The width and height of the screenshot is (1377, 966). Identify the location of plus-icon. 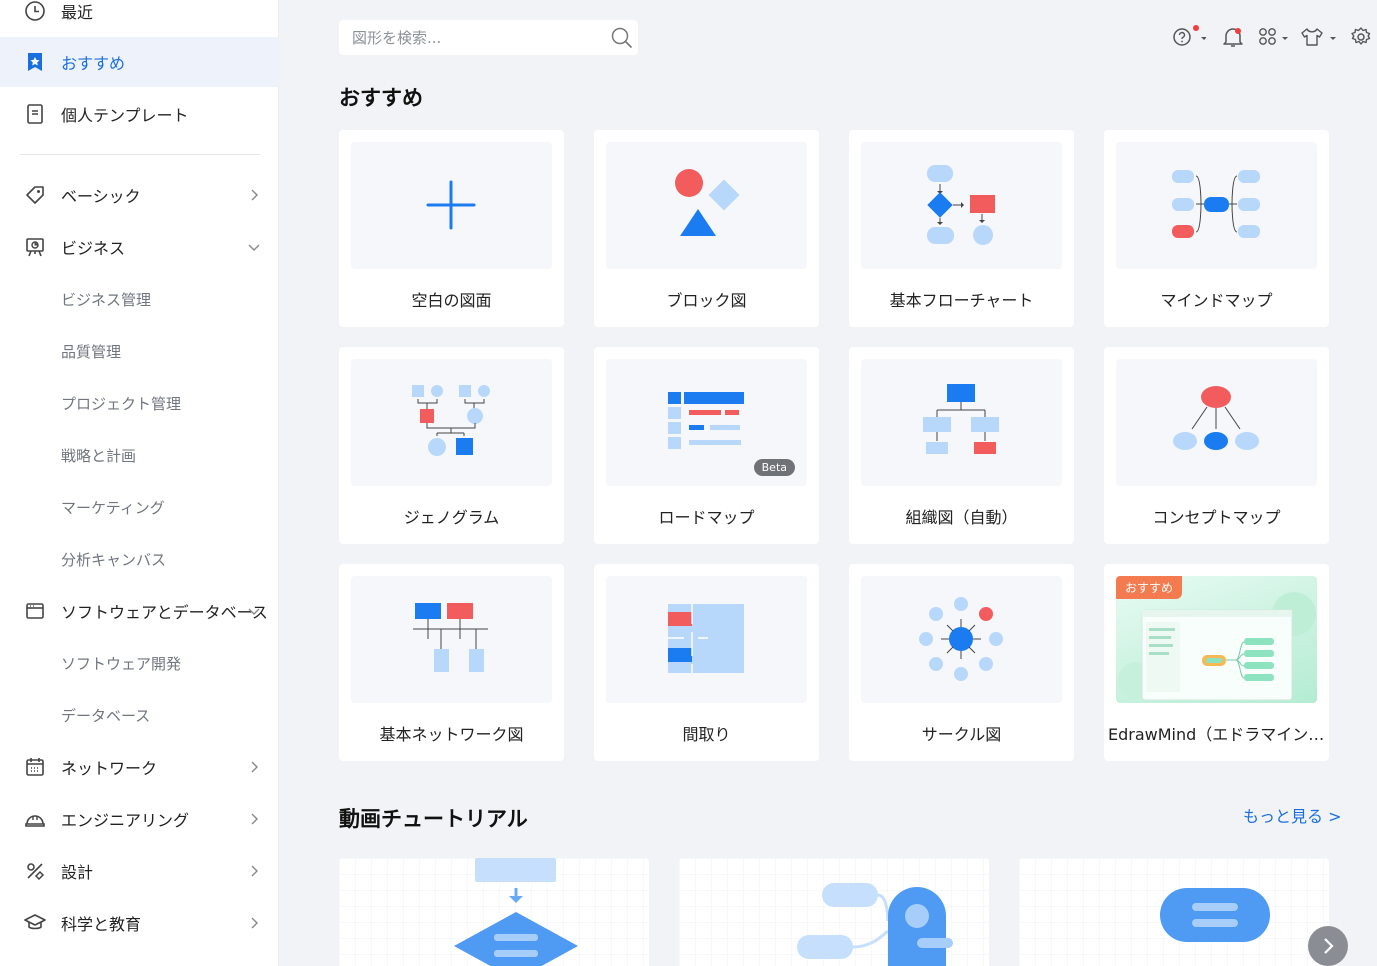
(451, 205).